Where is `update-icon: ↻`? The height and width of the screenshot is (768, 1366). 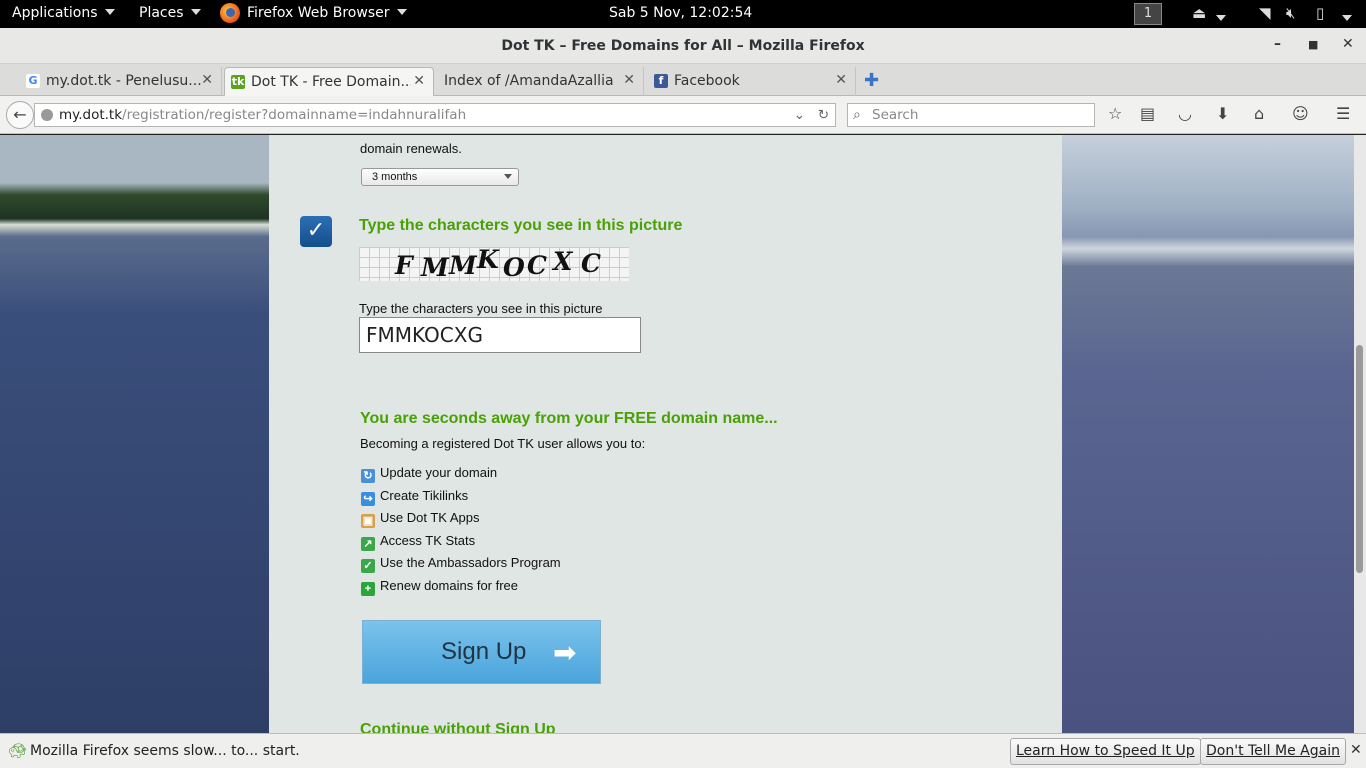 update-icon: ↻ is located at coordinates (368, 476).